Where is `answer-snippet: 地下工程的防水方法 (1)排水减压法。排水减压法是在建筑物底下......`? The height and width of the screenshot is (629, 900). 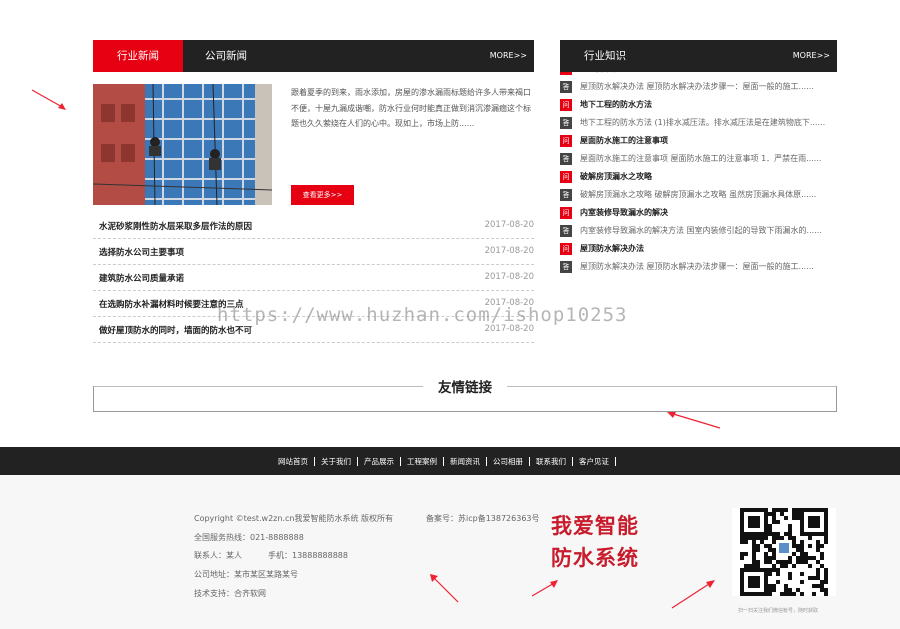 answer-snippet: 地下工程的防水方法 (1)排水减压法。排水减压法是在建筑物底下...... is located at coordinates (702, 122).